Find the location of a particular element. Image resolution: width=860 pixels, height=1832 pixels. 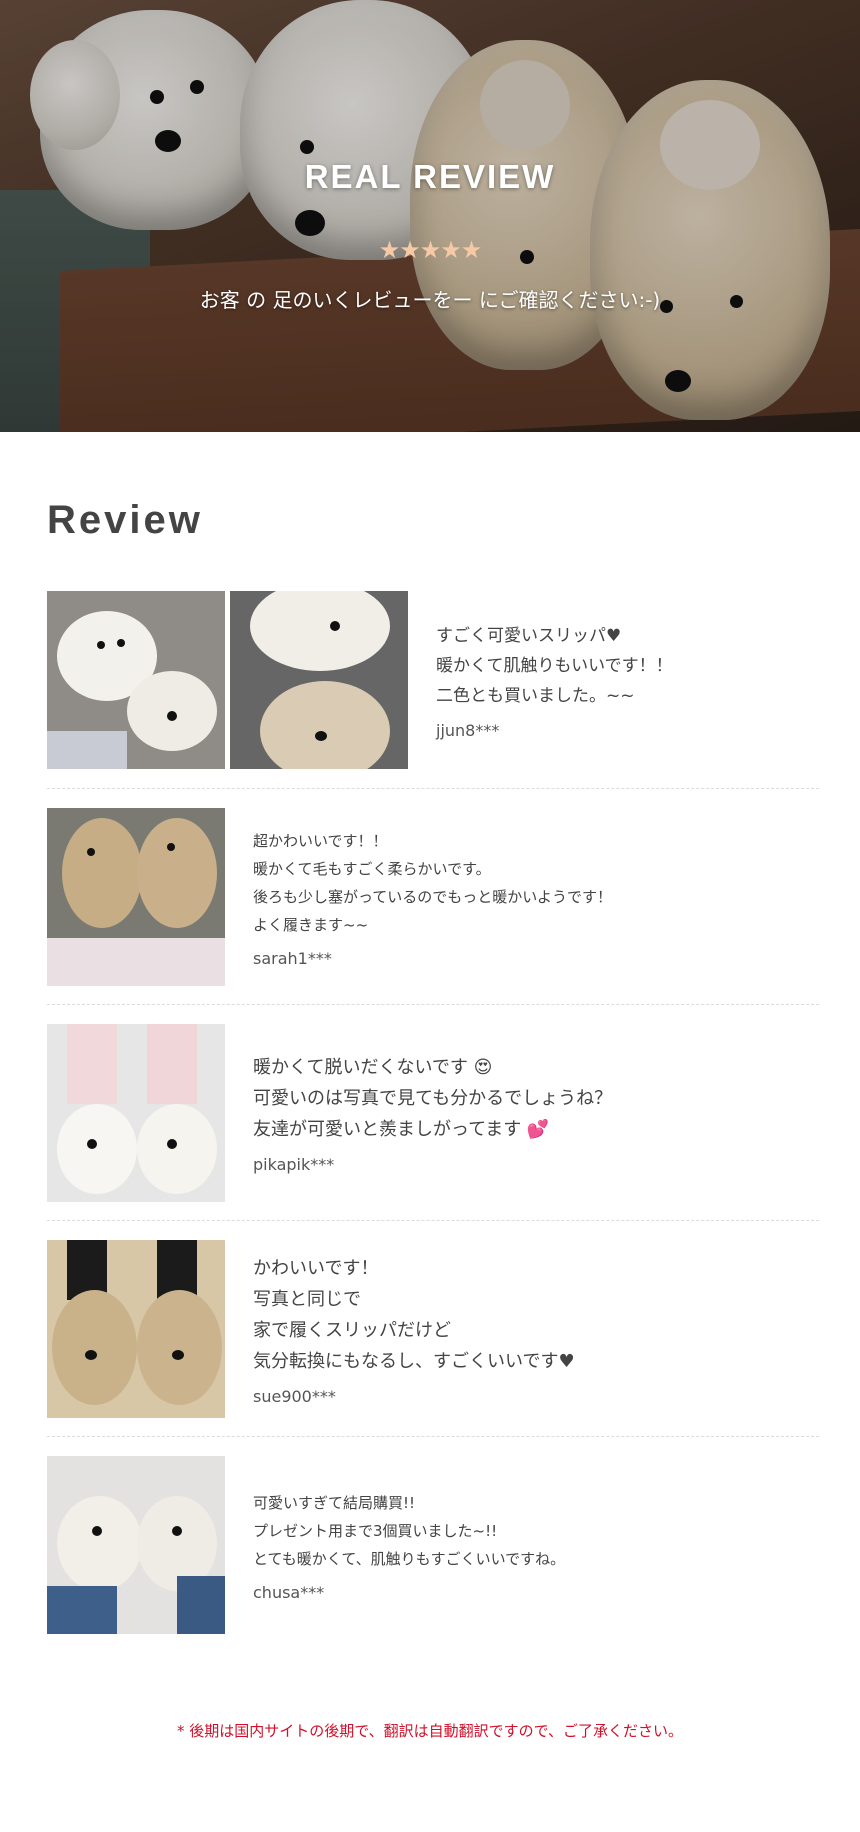

hero-rating-stars: ★★★★★ is located at coordinates (430, 250).